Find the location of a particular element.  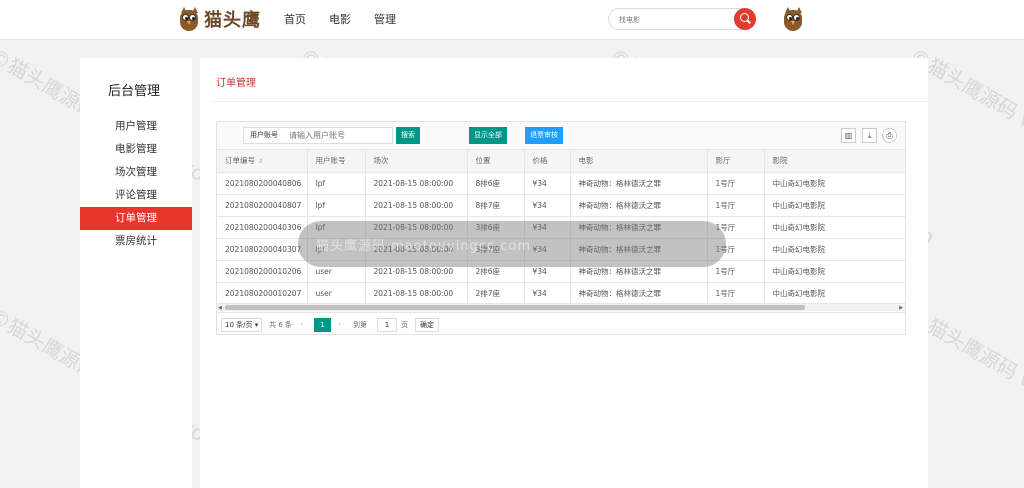

page-title: 订单管理 is located at coordinates (236, 83).